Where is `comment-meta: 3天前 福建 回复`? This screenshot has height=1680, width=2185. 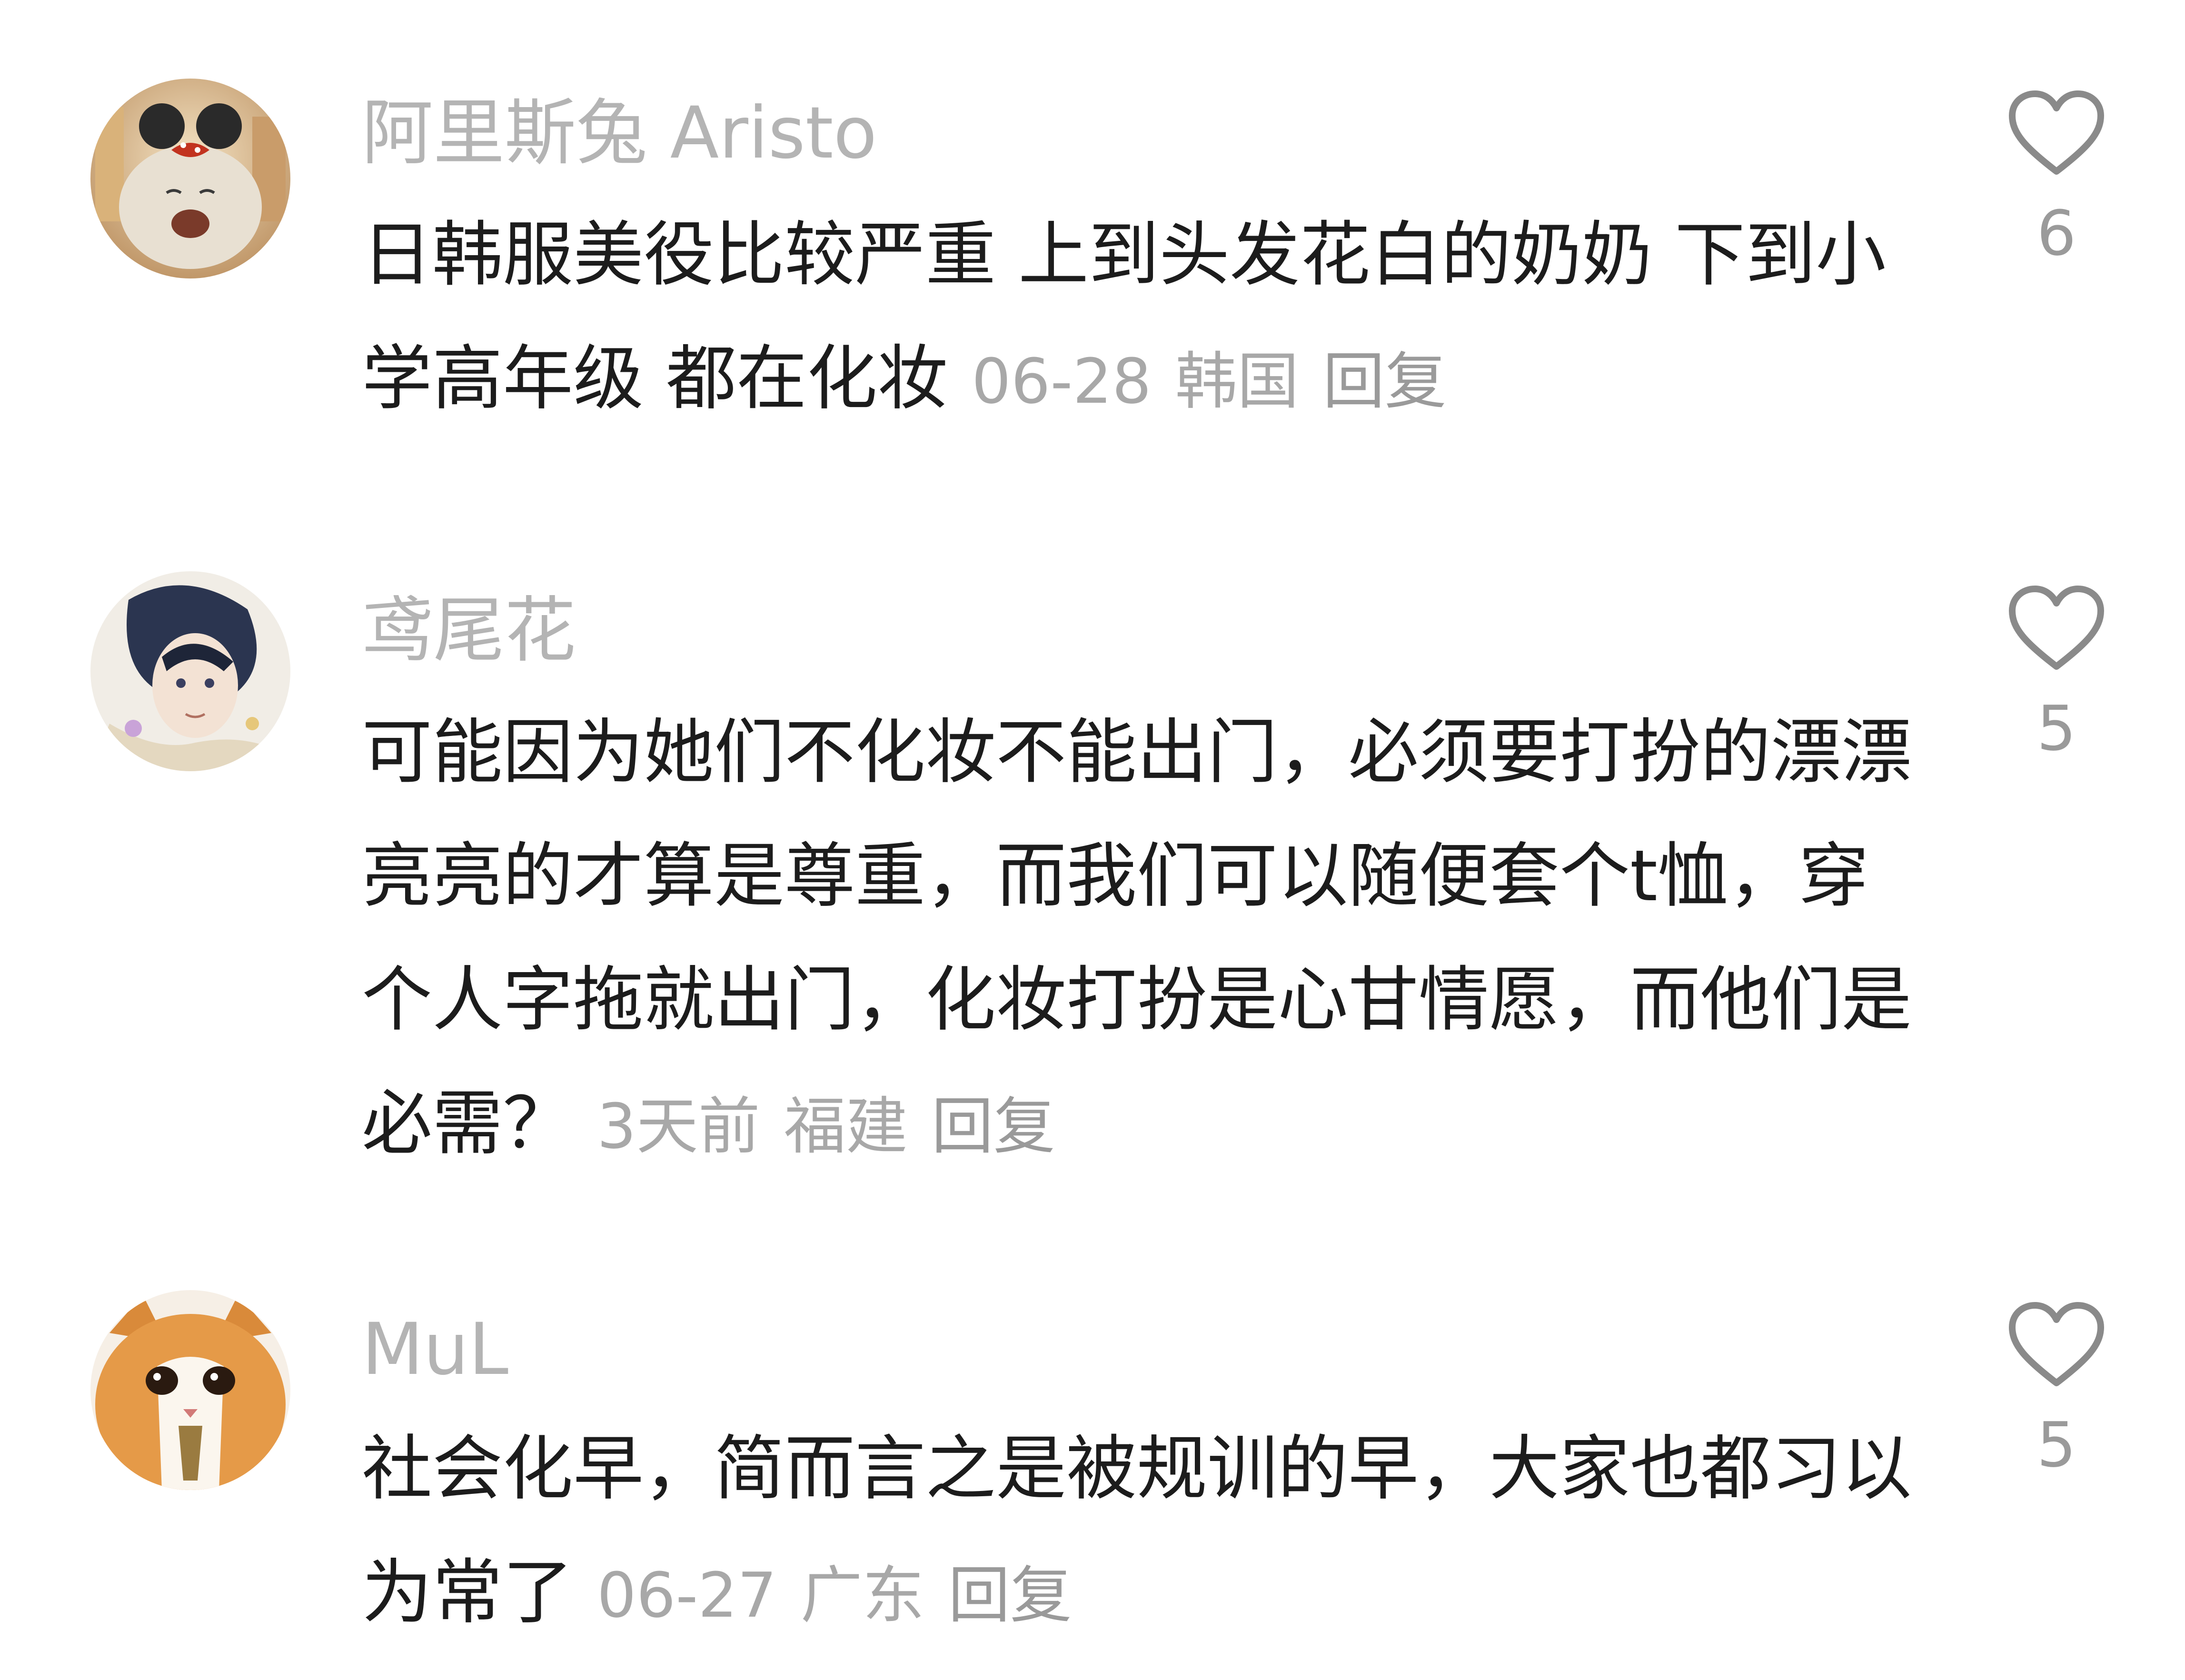
comment-meta: 3天前 福建 回复 is located at coordinates (838, 1126).